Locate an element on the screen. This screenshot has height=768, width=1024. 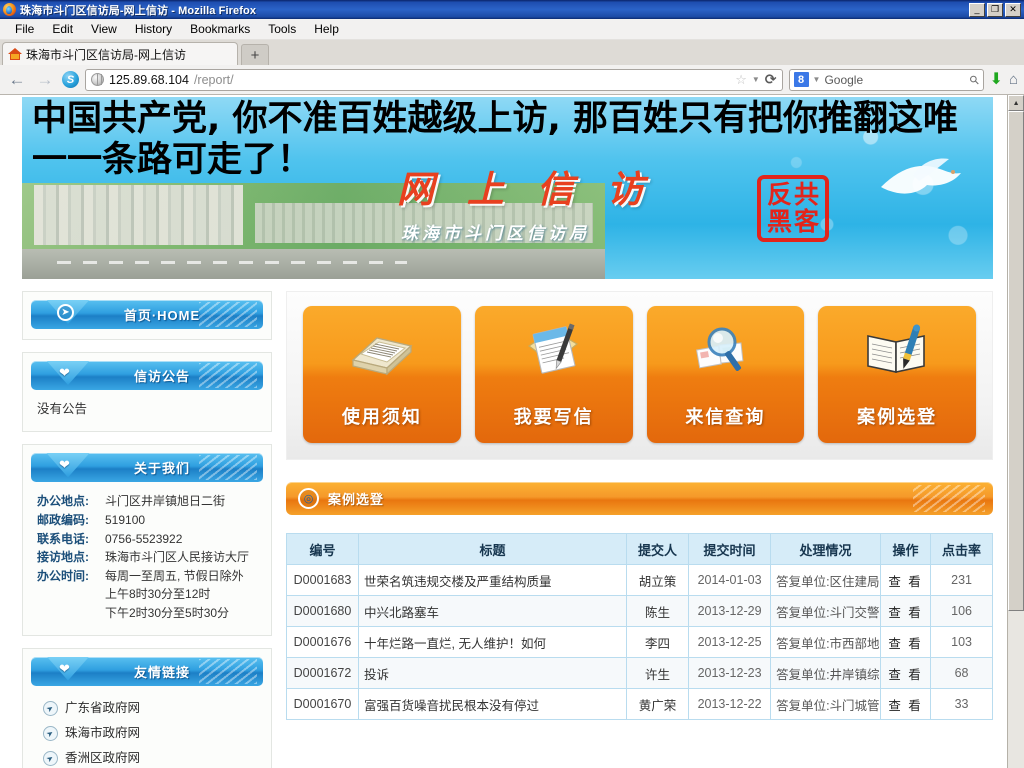
menu-help: Help is located at coordinates (326, 29).